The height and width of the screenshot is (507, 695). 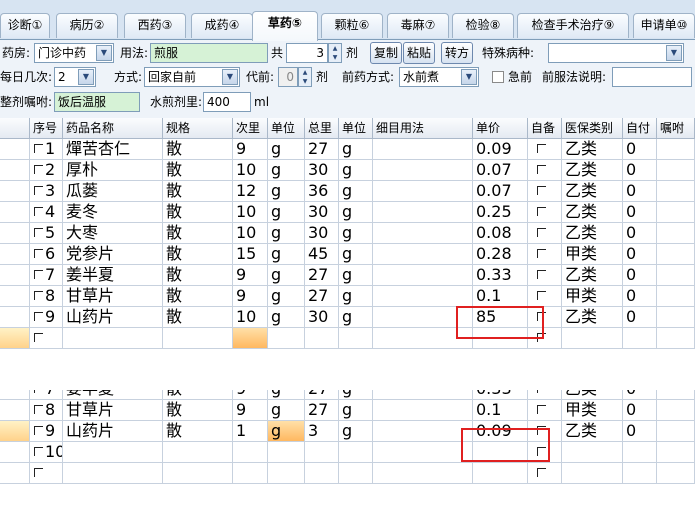 What do you see at coordinates (209, 53) in the screenshot?
I see `usage-field: 煎服` at bounding box center [209, 53].